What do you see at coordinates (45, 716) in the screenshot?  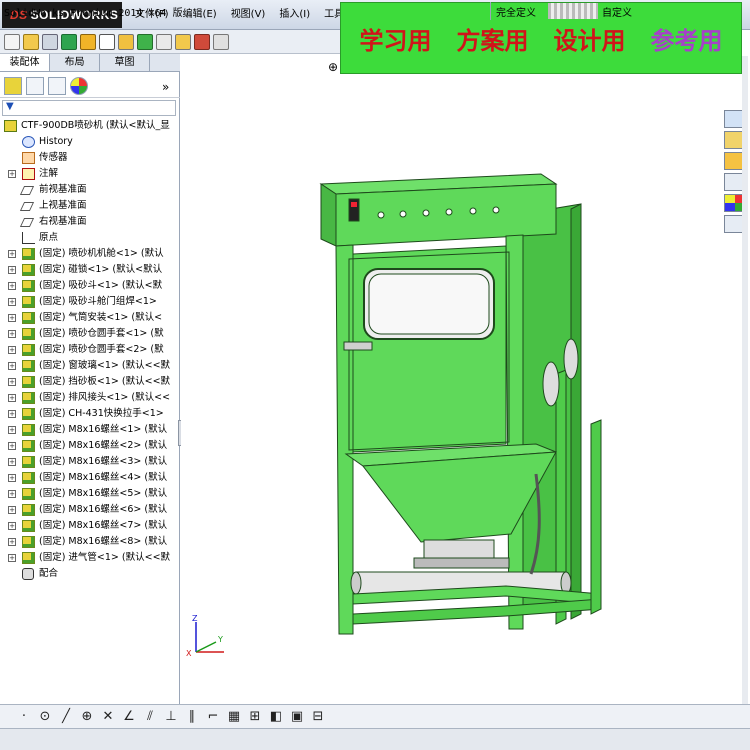 I see `circle-point-icon: ⊙` at bounding box center [45, 716].